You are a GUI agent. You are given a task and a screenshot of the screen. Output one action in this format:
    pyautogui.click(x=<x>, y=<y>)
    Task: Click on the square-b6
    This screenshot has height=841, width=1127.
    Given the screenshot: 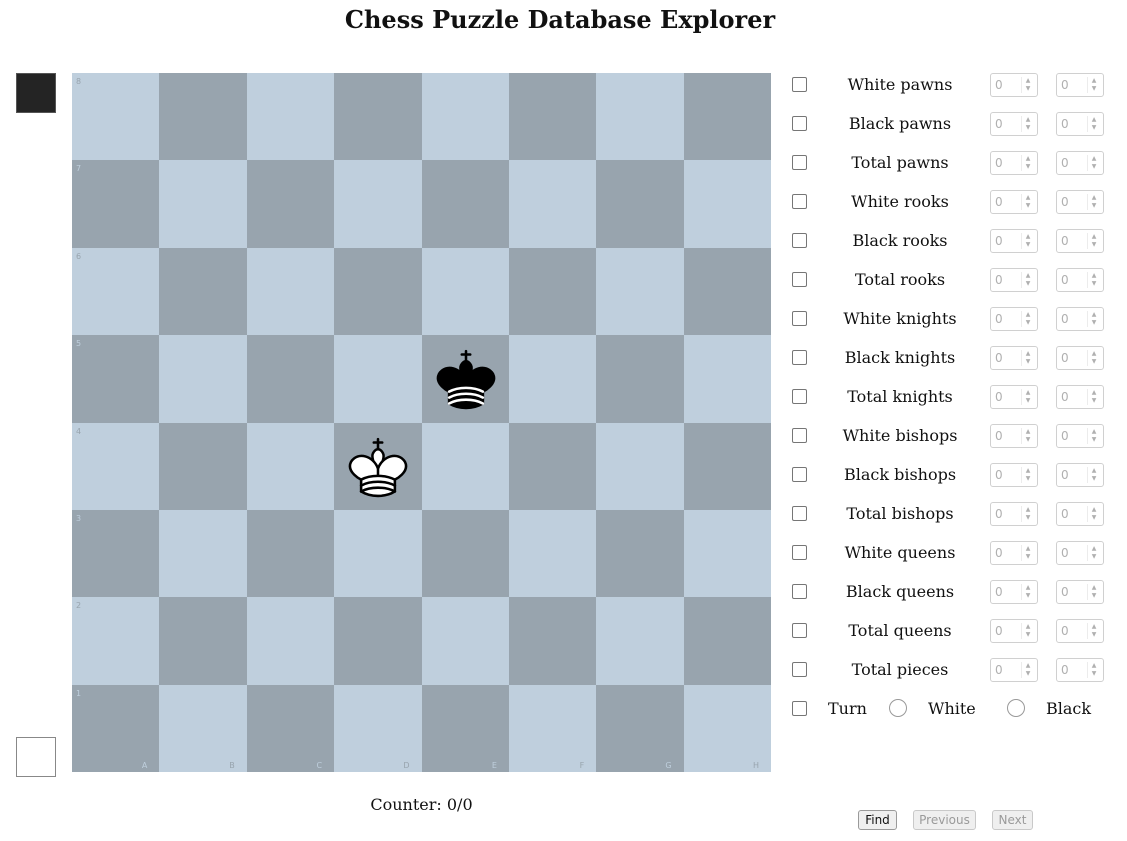 What is the action you would take?
    pyautogui.click(x=203, y=291)
    